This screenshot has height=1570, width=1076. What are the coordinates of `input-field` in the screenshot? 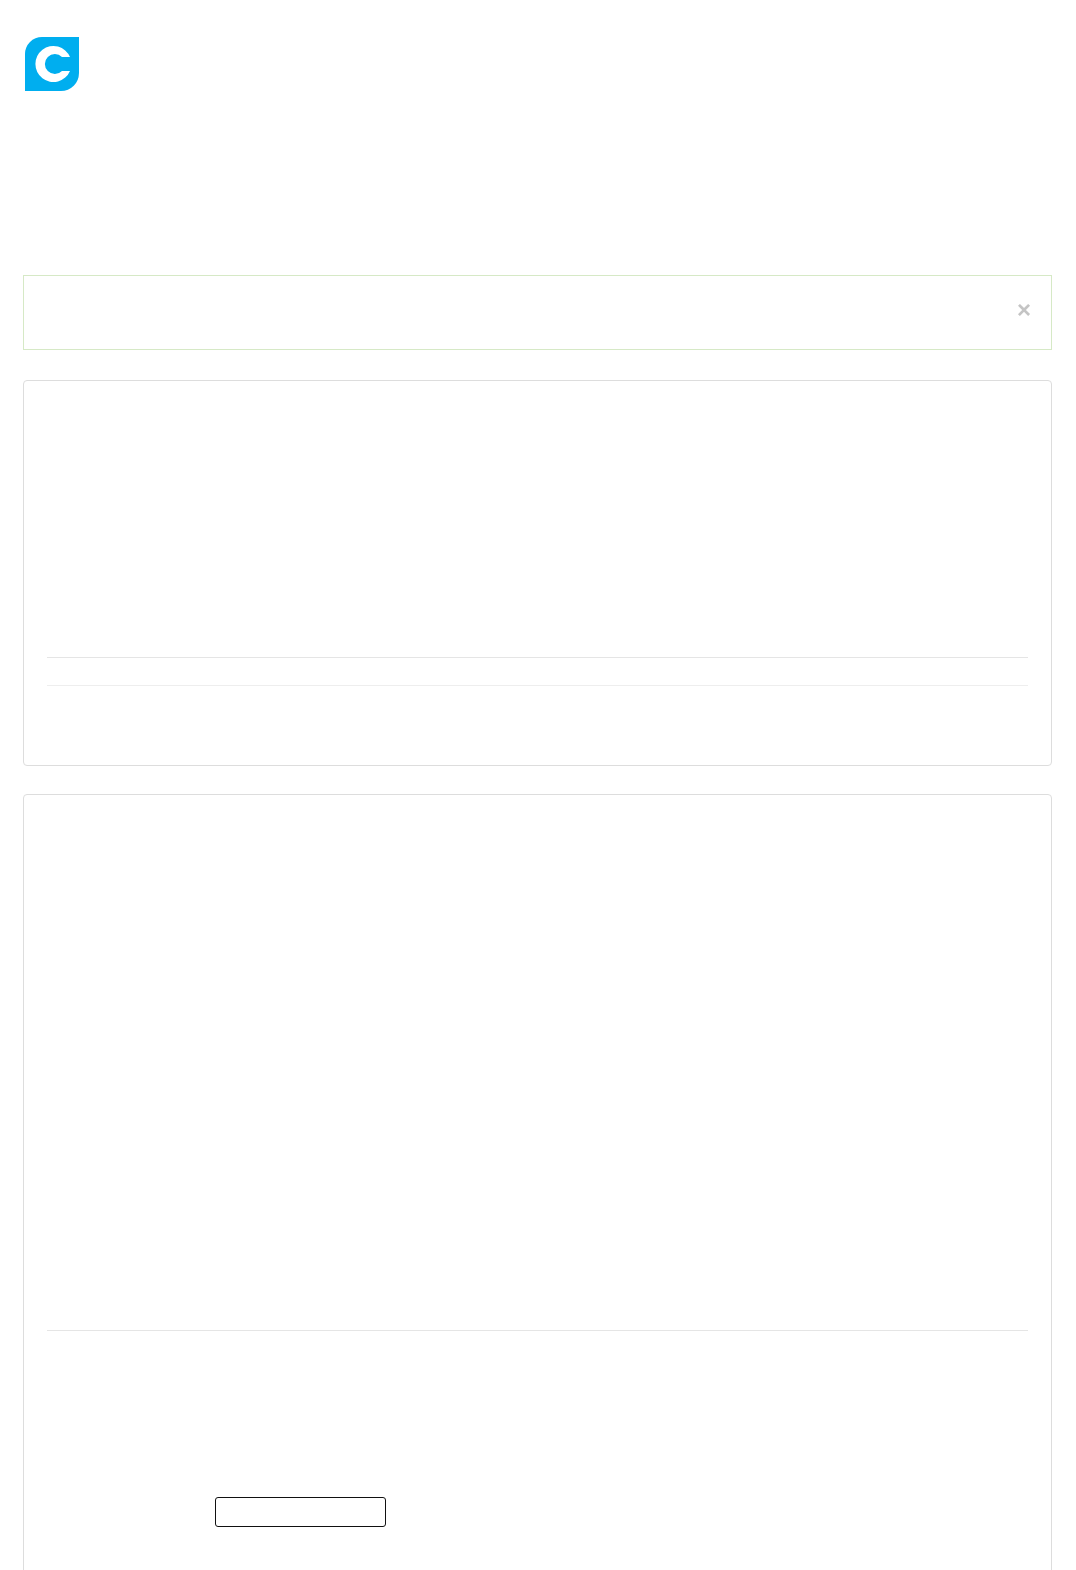 It's located at (300, 1512).